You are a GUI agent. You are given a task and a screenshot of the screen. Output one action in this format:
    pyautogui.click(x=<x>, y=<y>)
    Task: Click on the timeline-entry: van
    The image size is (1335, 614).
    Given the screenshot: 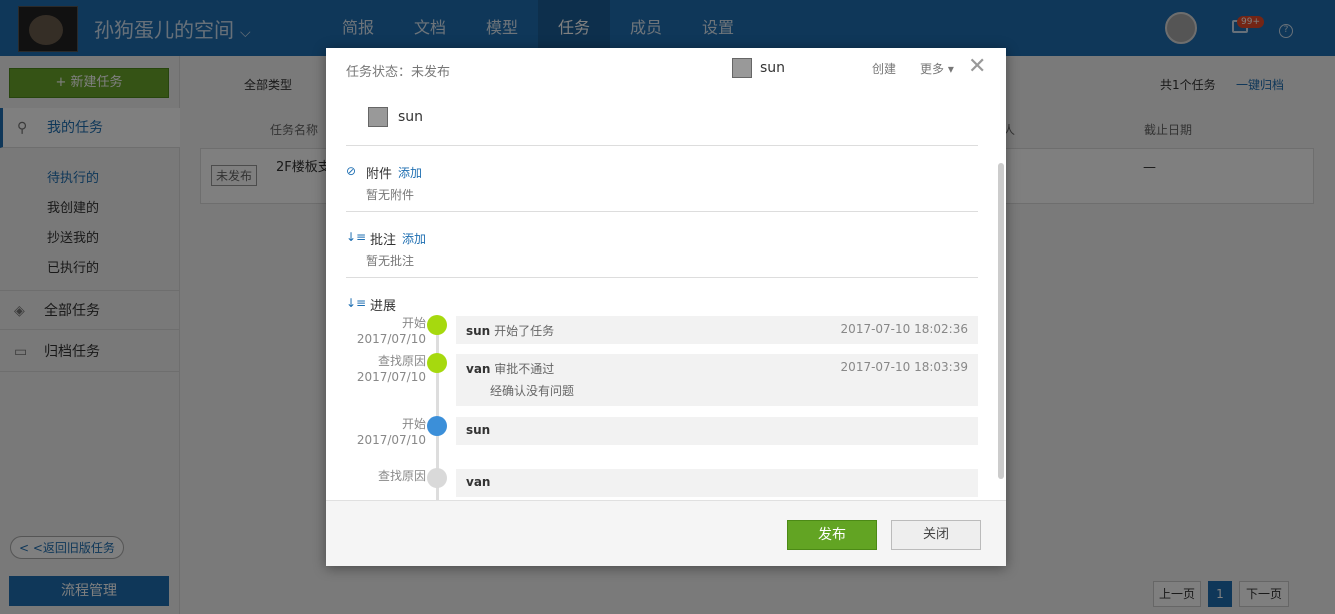 What is the action you would take?
    pyautogui.click(x=717, y=483)
    